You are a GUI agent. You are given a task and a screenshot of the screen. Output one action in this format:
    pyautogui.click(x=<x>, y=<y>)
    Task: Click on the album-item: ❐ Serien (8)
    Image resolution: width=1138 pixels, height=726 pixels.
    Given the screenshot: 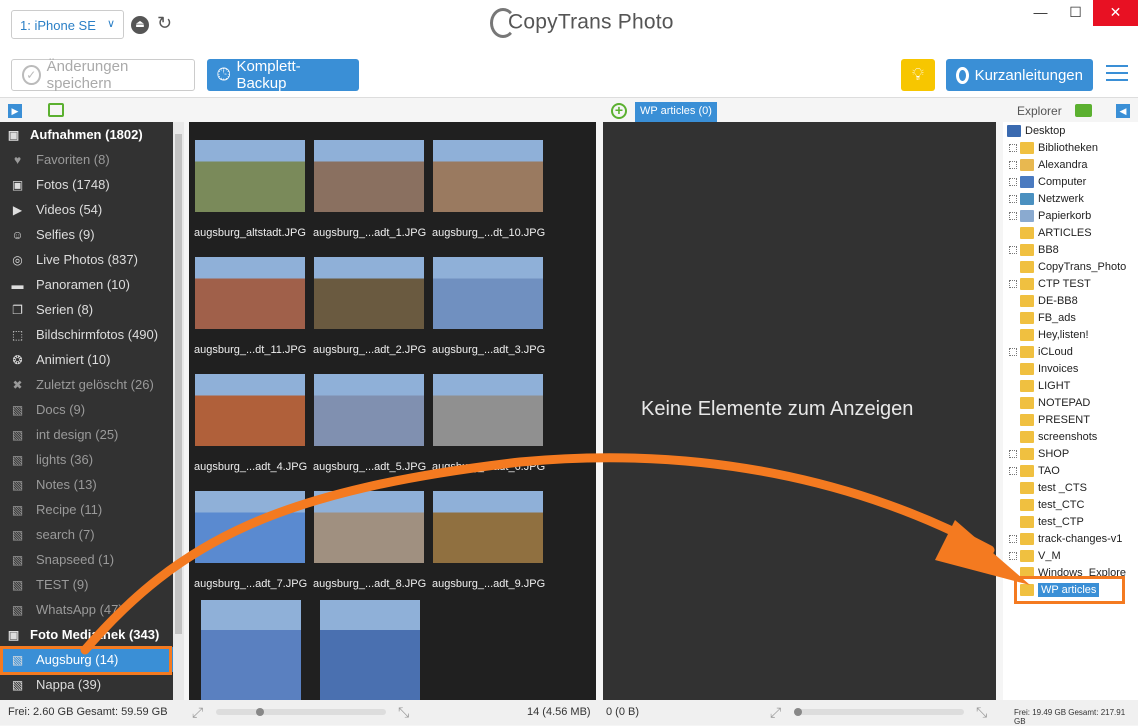 What is the action you would take?
    pyautogui.click(x=86, y=309)
    